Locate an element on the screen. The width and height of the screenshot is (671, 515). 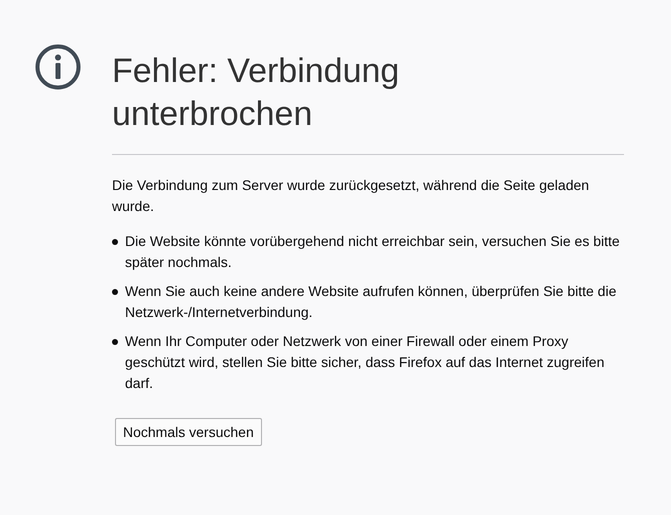
hint-text: Wenn Sie auch keine andere Website aufrufen können, überprüfen Sie bitte die Netzwerk-/Internetverbindung. is located at coordinates (371, 302).